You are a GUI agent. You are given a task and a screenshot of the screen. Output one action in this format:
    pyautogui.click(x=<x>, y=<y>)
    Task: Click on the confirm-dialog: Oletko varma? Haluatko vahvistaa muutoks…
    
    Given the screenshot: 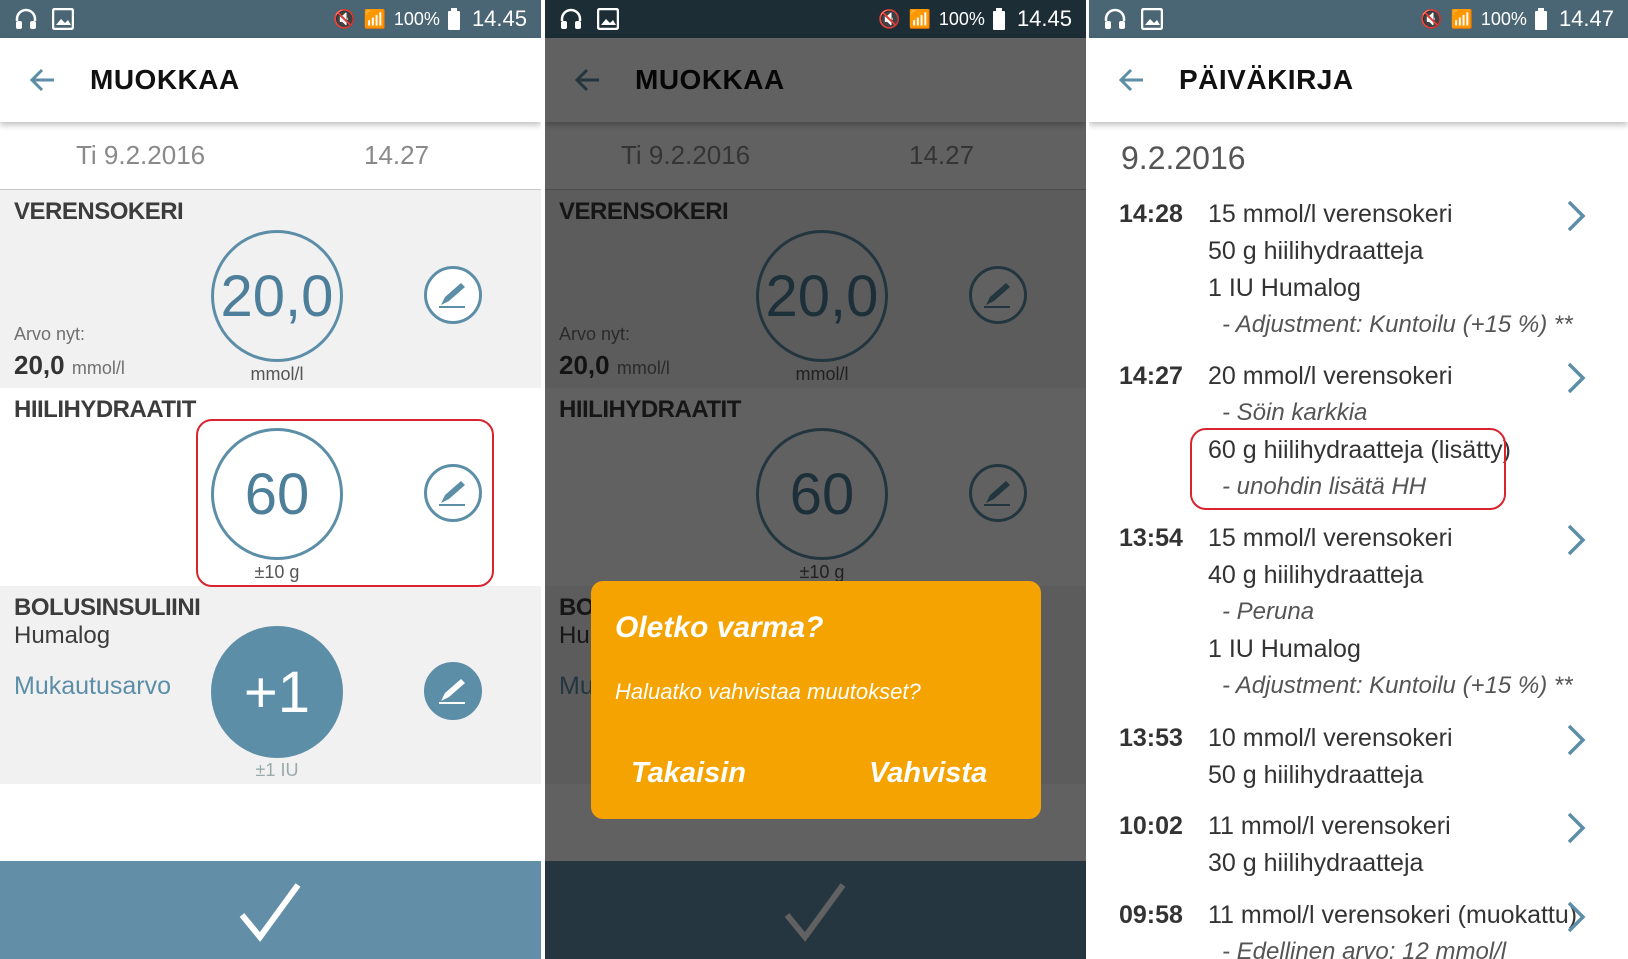 What is the action you would take?
    pyautogui.click(x=816, y=700)
    